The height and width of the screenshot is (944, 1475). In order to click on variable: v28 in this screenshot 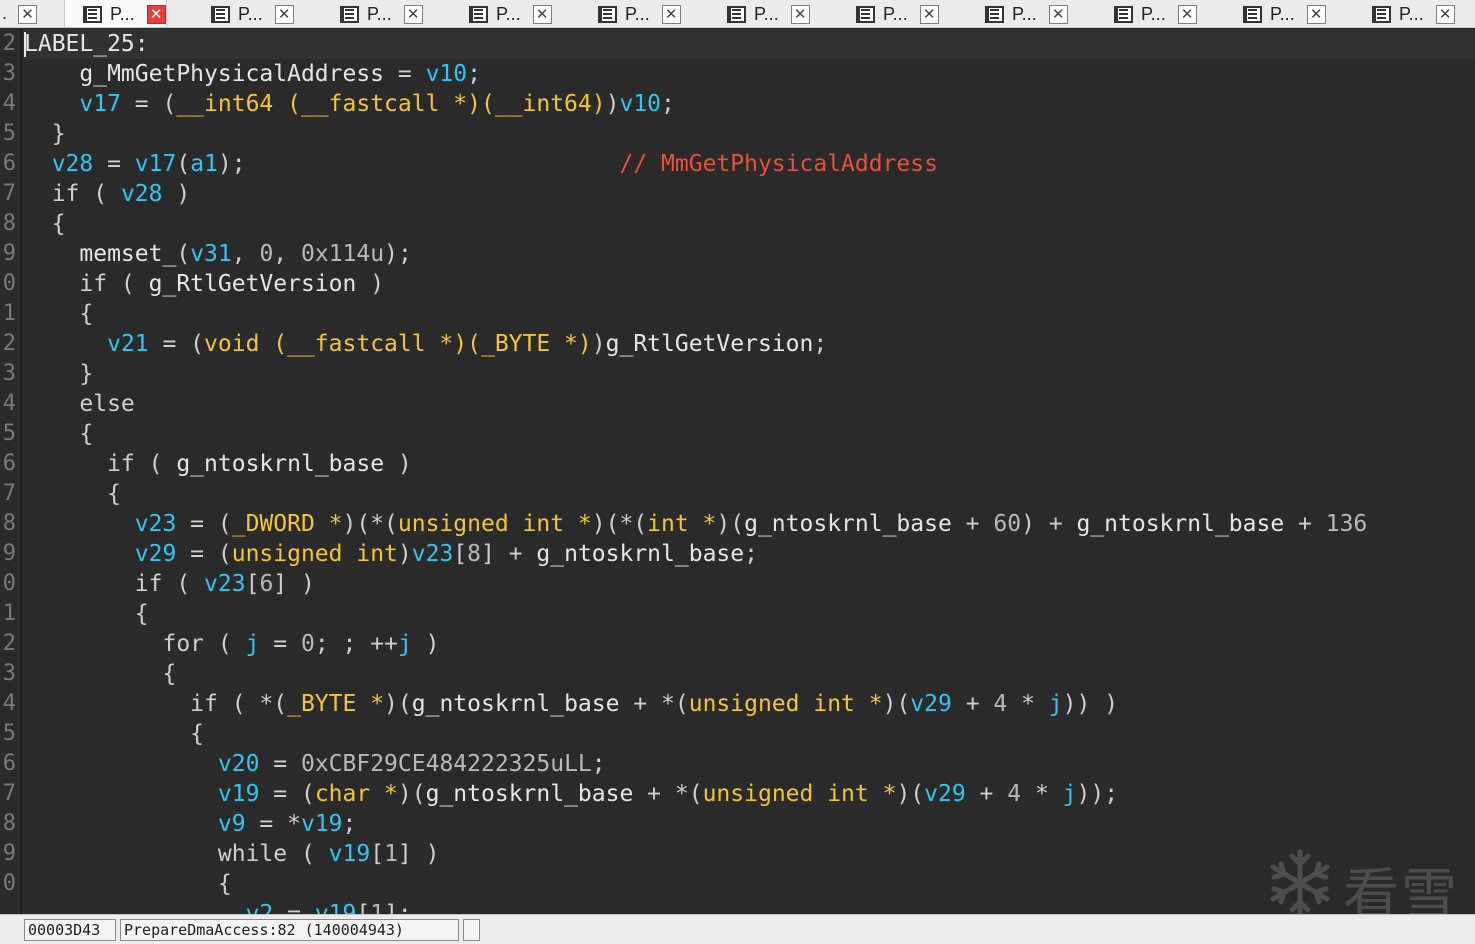, I will do `click(142, 194)`.